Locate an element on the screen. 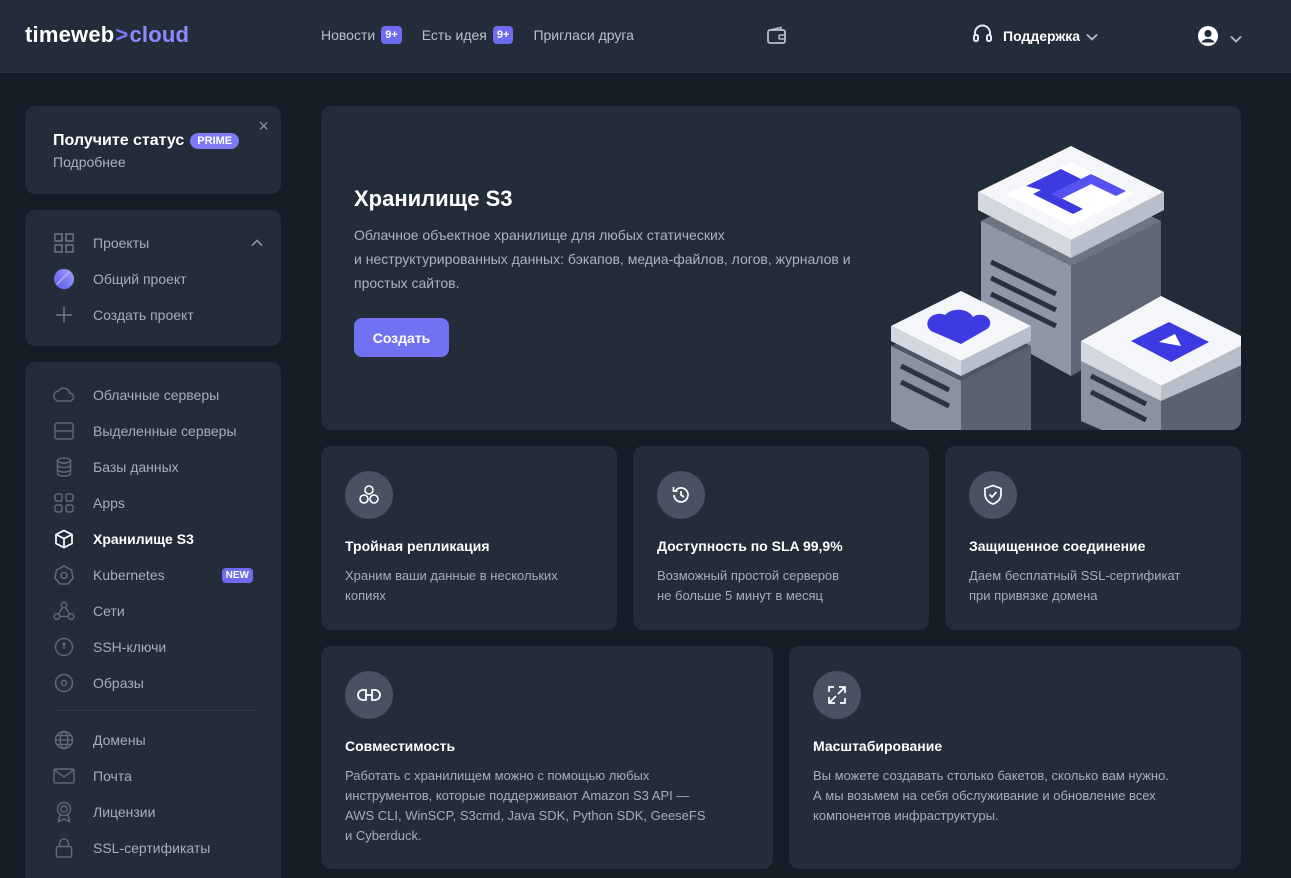 Image resolution: width=1291 pixels, height=878 pixels. sidebar-item-label: Сети is located at coordinates (109, 611).